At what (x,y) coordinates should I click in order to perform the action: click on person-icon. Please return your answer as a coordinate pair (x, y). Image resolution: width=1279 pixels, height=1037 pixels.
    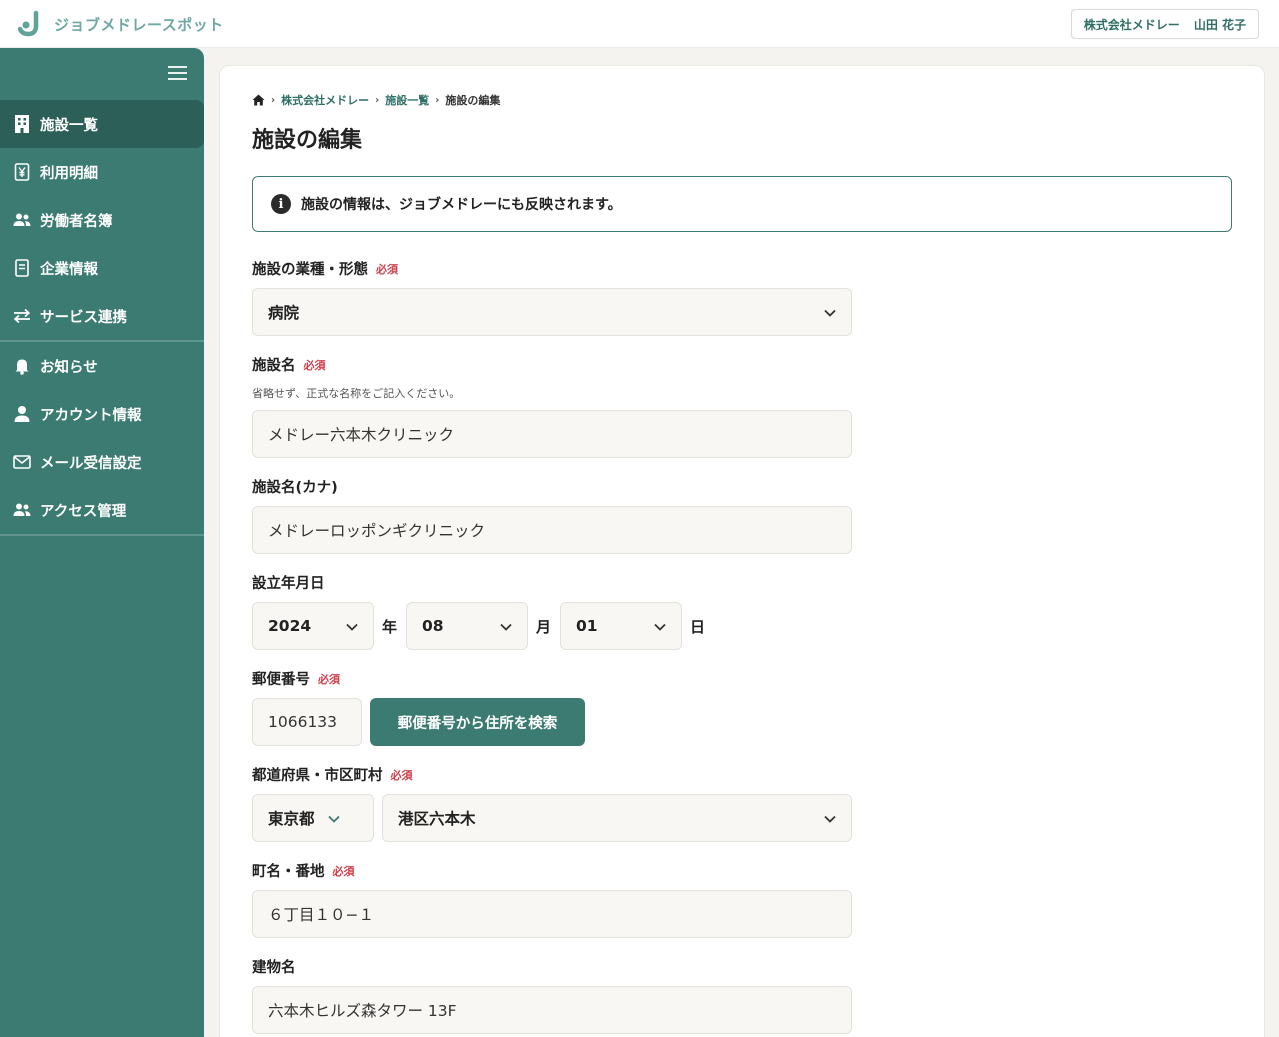
    Looking at the image, I should click on (22, 414).